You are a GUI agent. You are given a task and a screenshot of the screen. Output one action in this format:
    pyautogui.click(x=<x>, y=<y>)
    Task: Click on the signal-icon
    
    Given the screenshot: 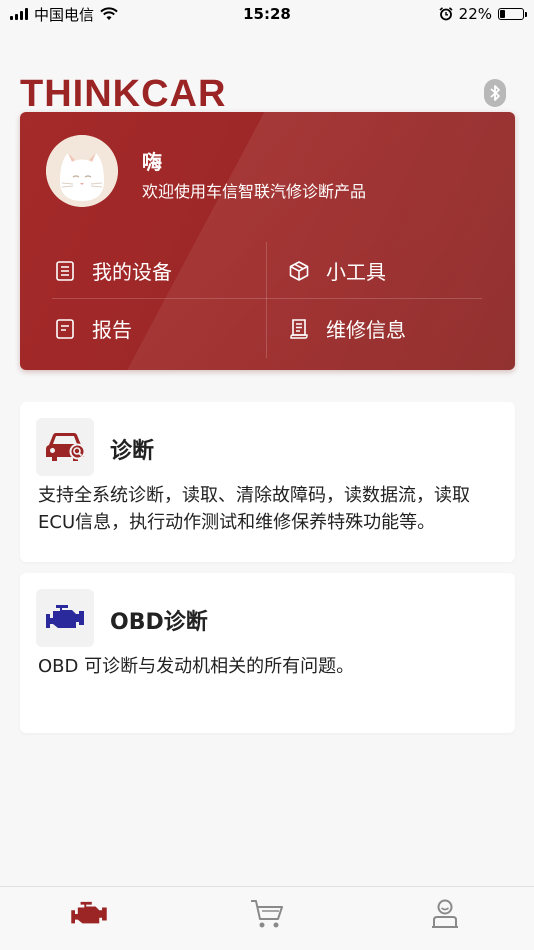 What is the action you would take?
    pyautogui.click(x=19, y=14)
    